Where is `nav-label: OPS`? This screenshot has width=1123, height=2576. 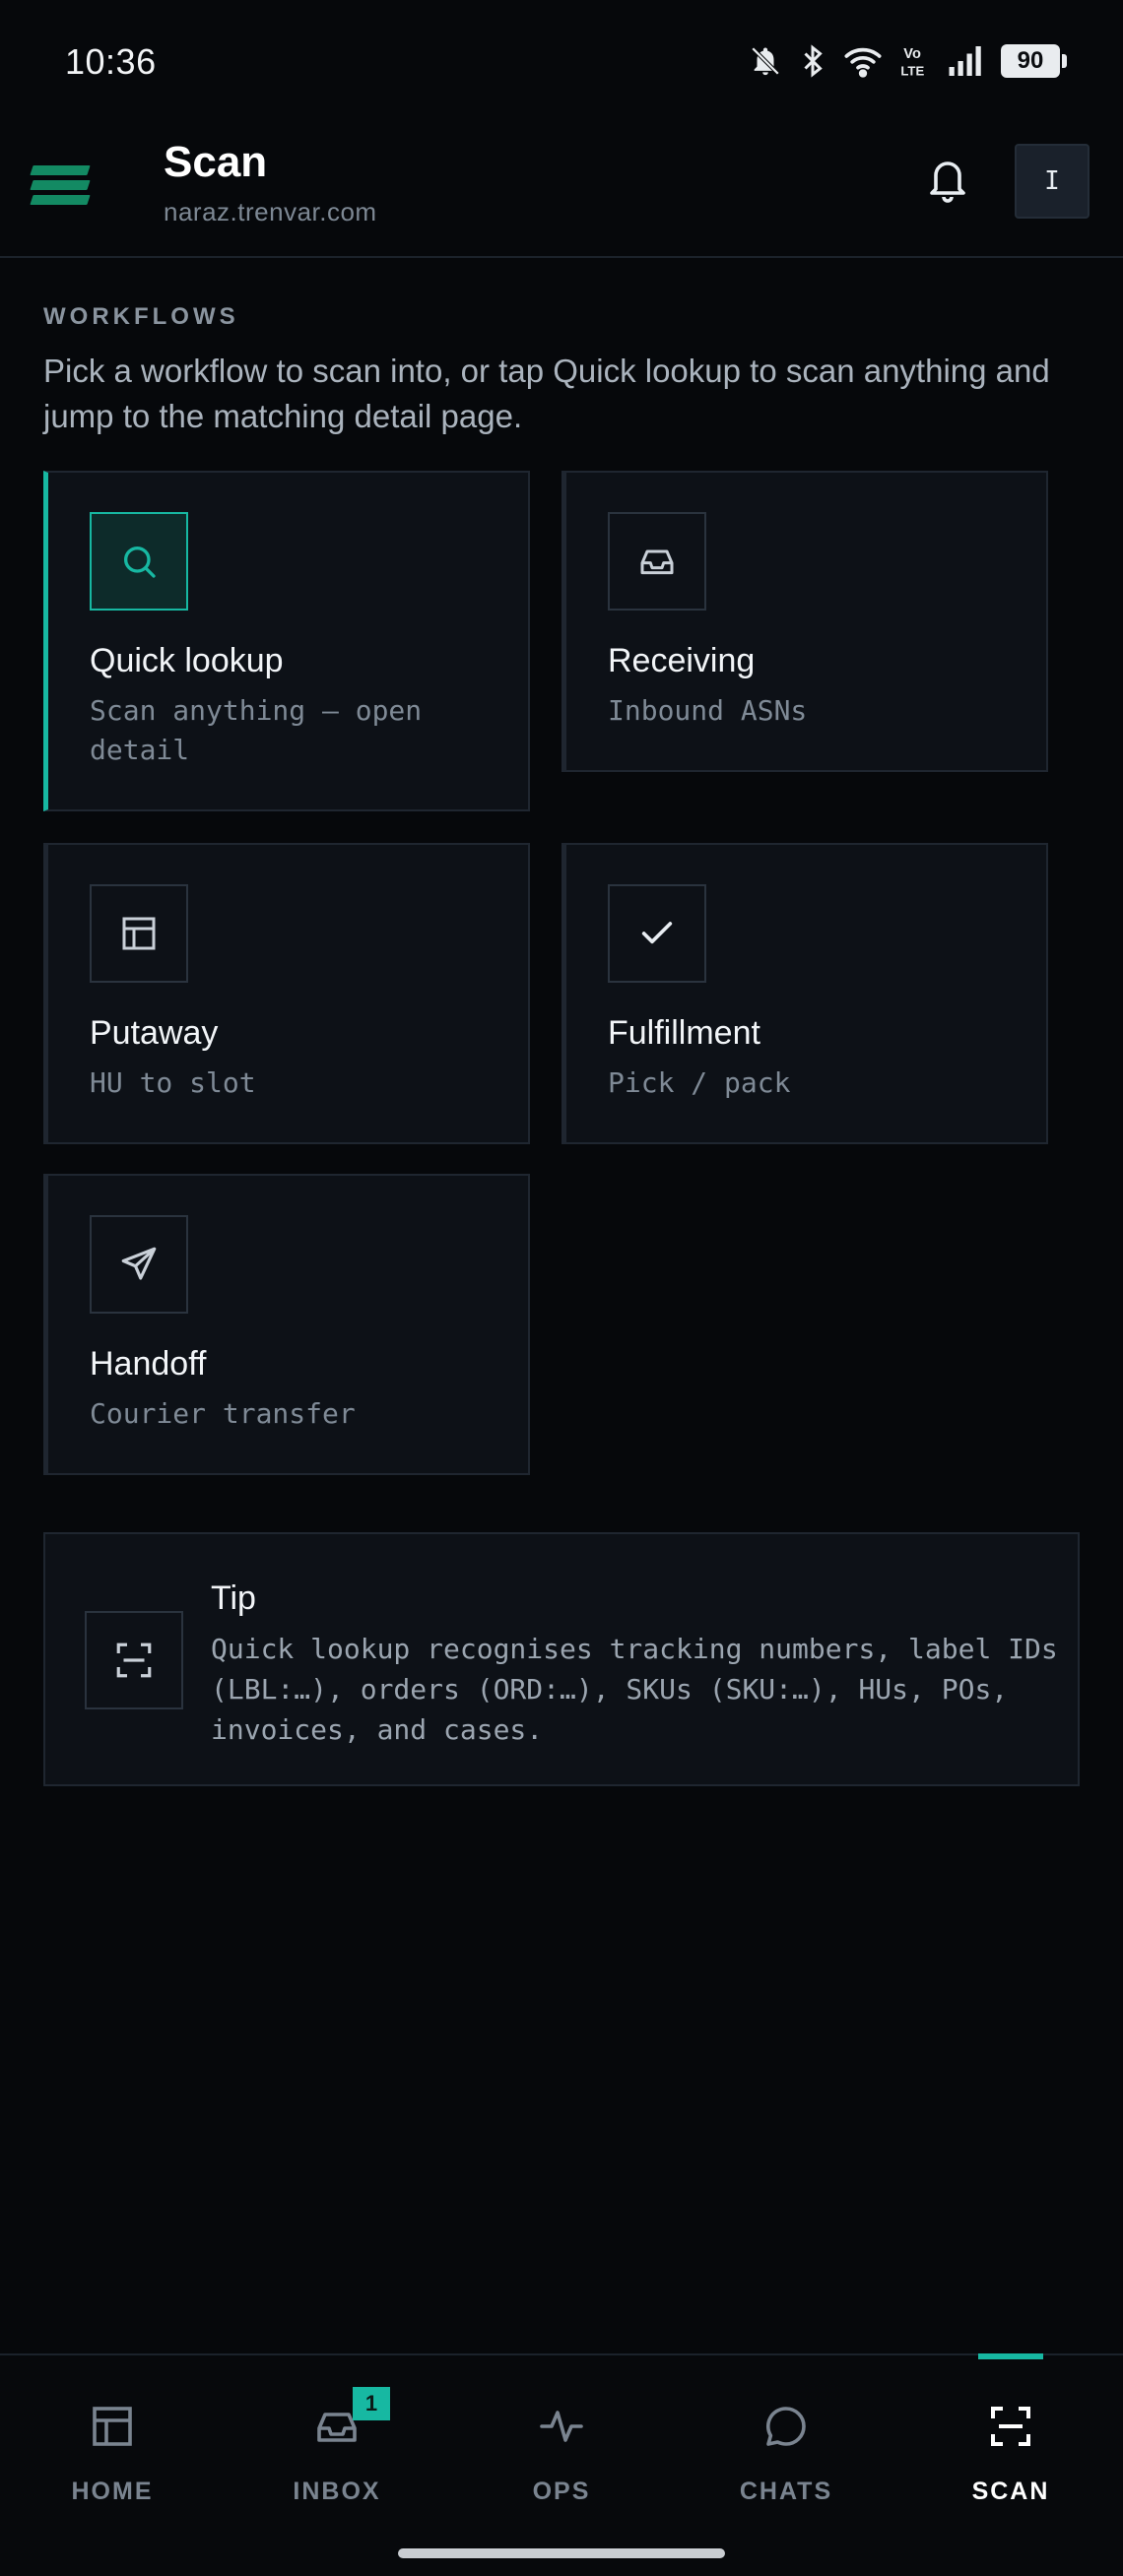
nav-label: OPS is located at coordinates (561, 2491).